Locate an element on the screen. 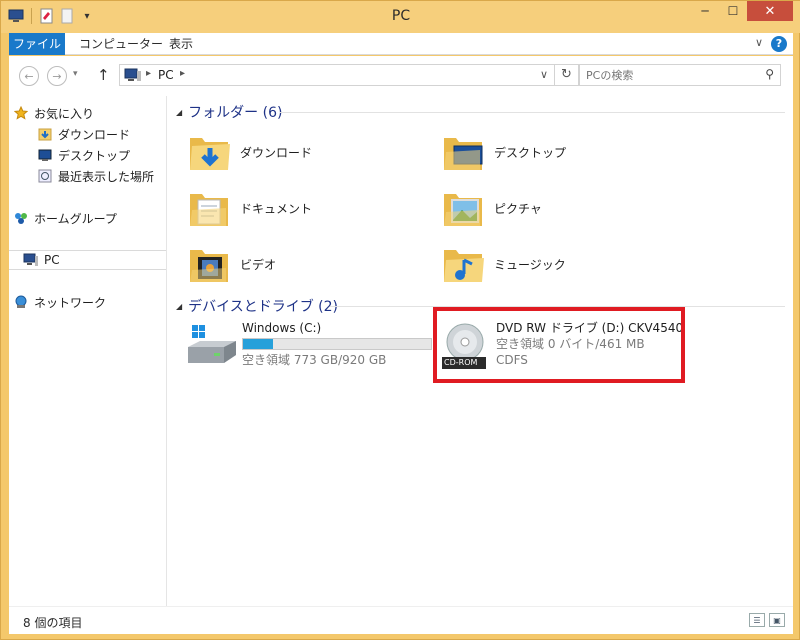  address-dropdown-icon: ∨ is located at coordinates (544, 74).